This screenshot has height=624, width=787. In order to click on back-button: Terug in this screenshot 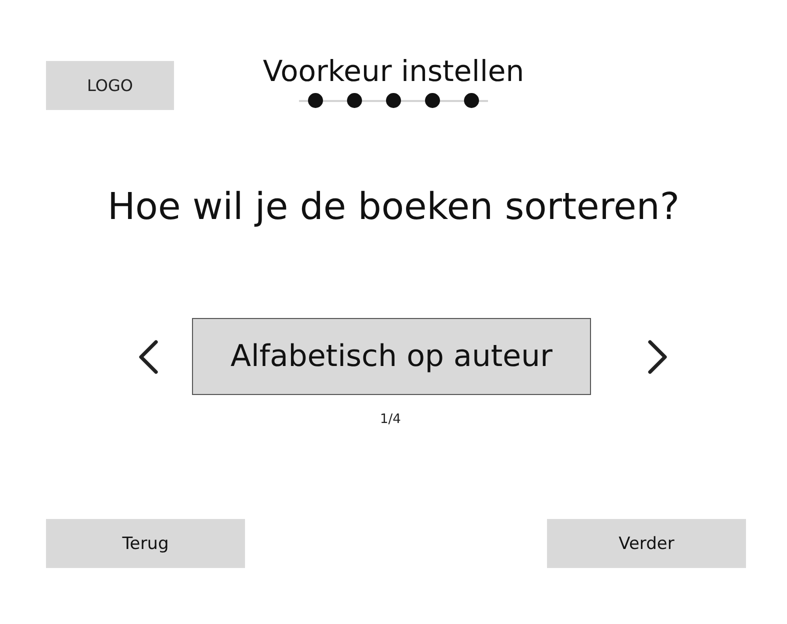, I will do `click(145, 543)`.